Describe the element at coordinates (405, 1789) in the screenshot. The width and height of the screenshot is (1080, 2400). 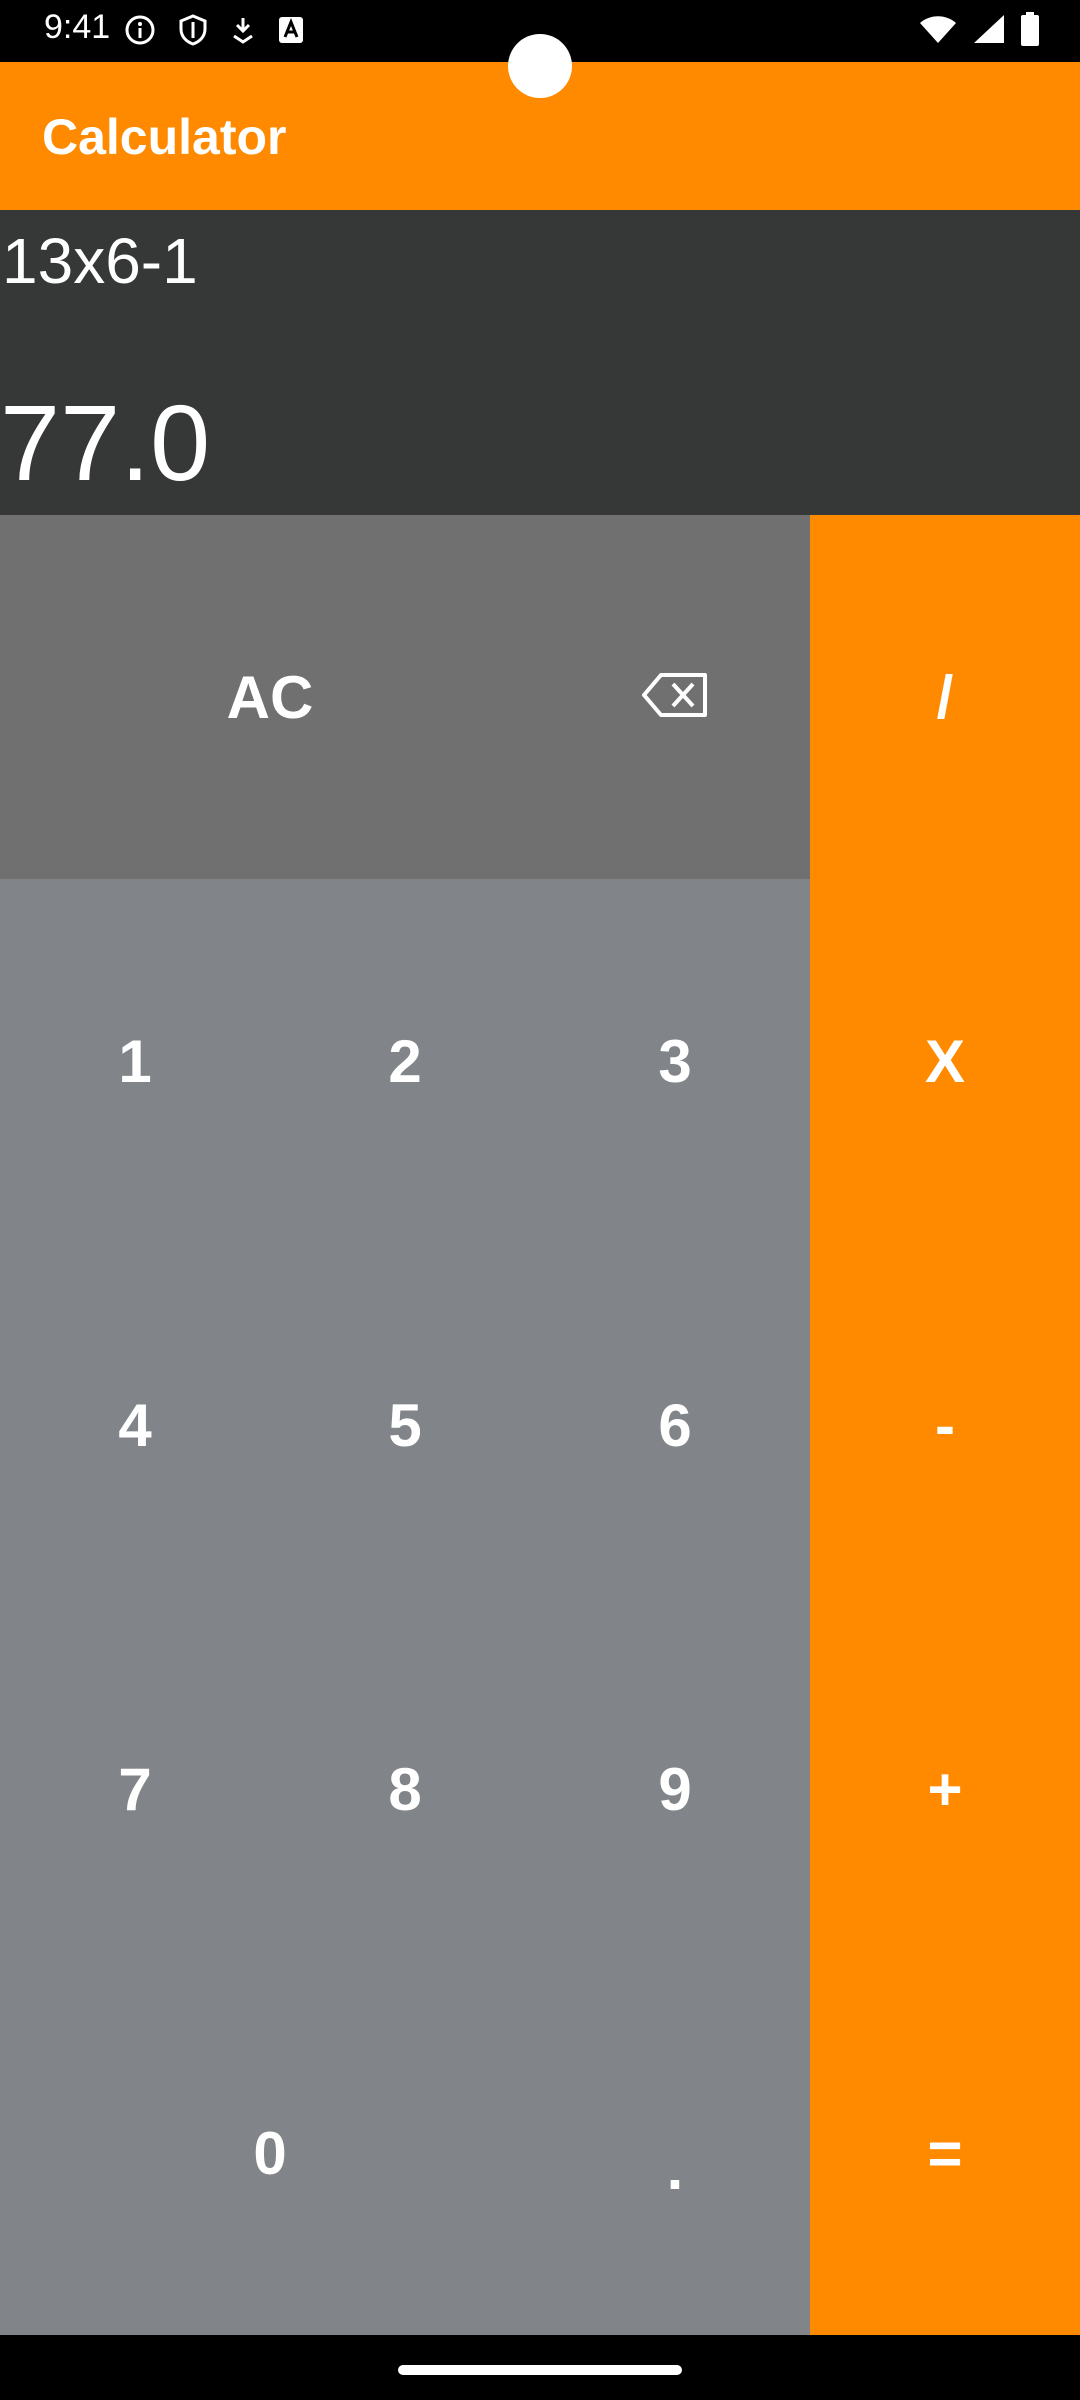
I see `digit-8-button: 8` at that location.